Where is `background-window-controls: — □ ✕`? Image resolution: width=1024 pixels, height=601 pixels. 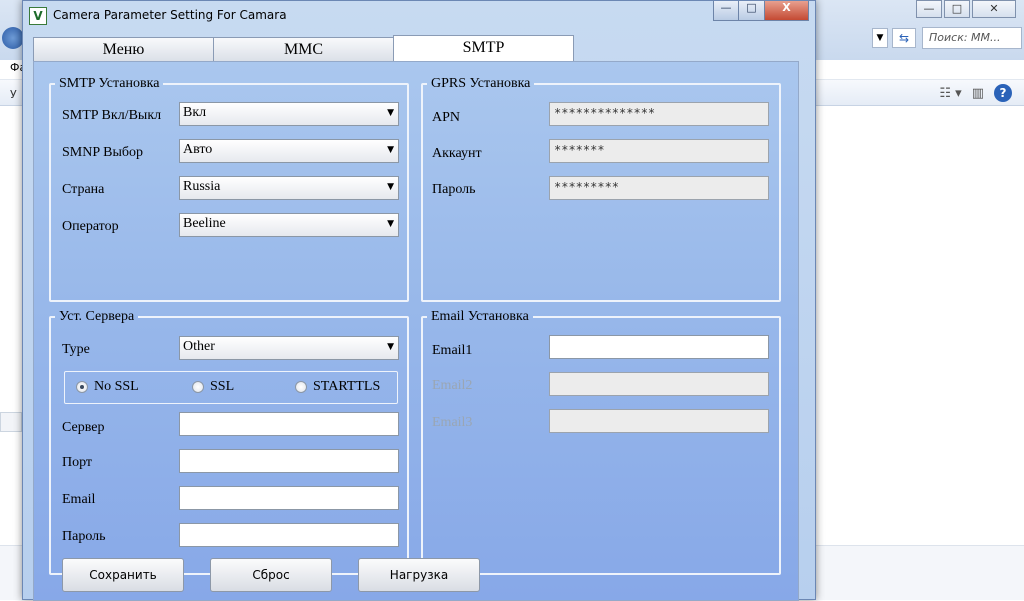 background-window-controls: — □ ✕ is located at coordinates (965, 9).